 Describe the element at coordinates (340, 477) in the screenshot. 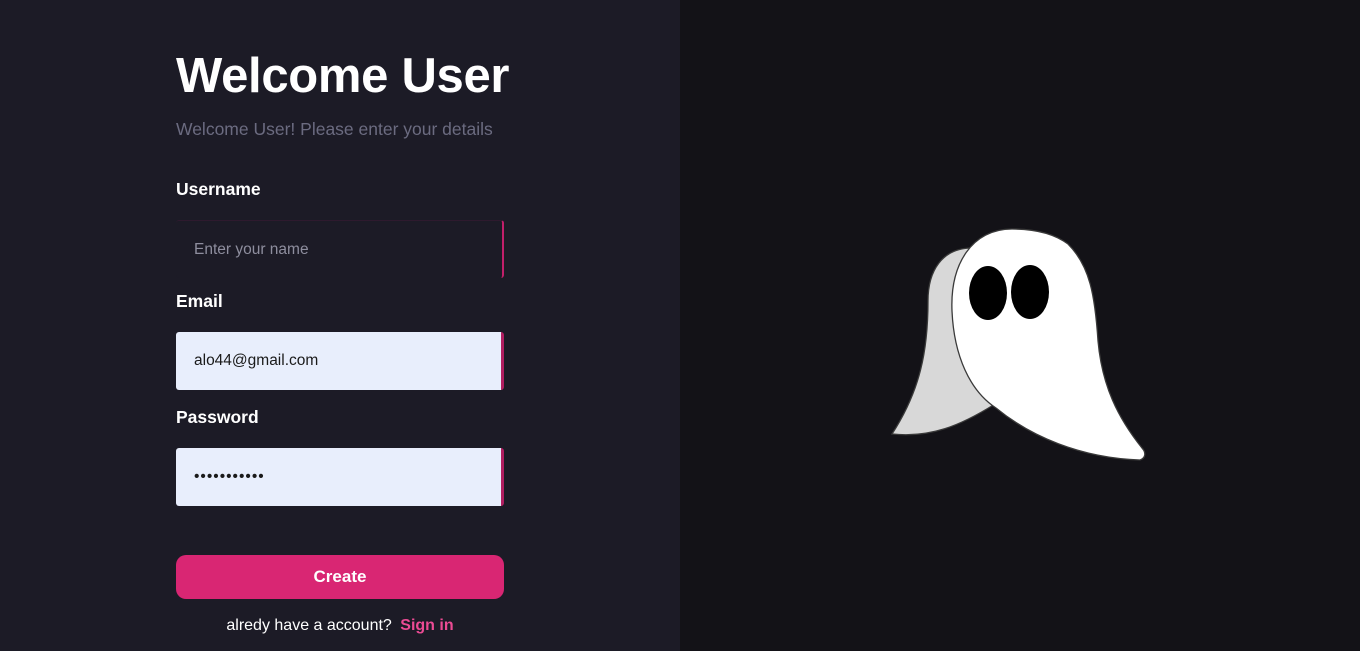

I see `password-input` at that location.